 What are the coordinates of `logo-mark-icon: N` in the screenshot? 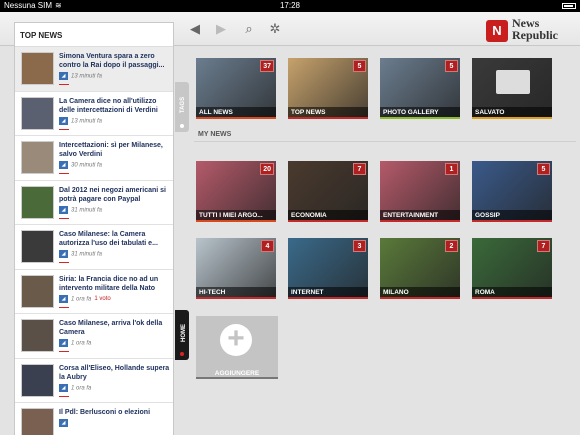 It's located at (497, 31).